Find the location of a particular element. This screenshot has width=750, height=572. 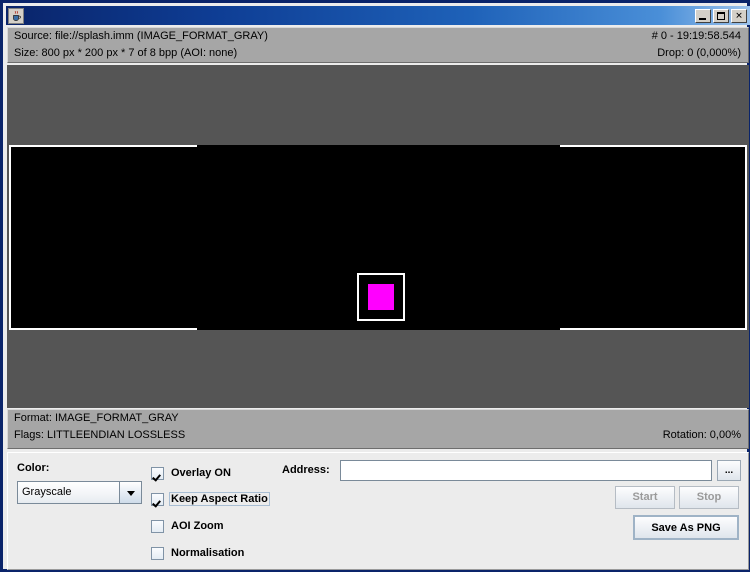

minimize-icon is located at coordinates (702, 18).